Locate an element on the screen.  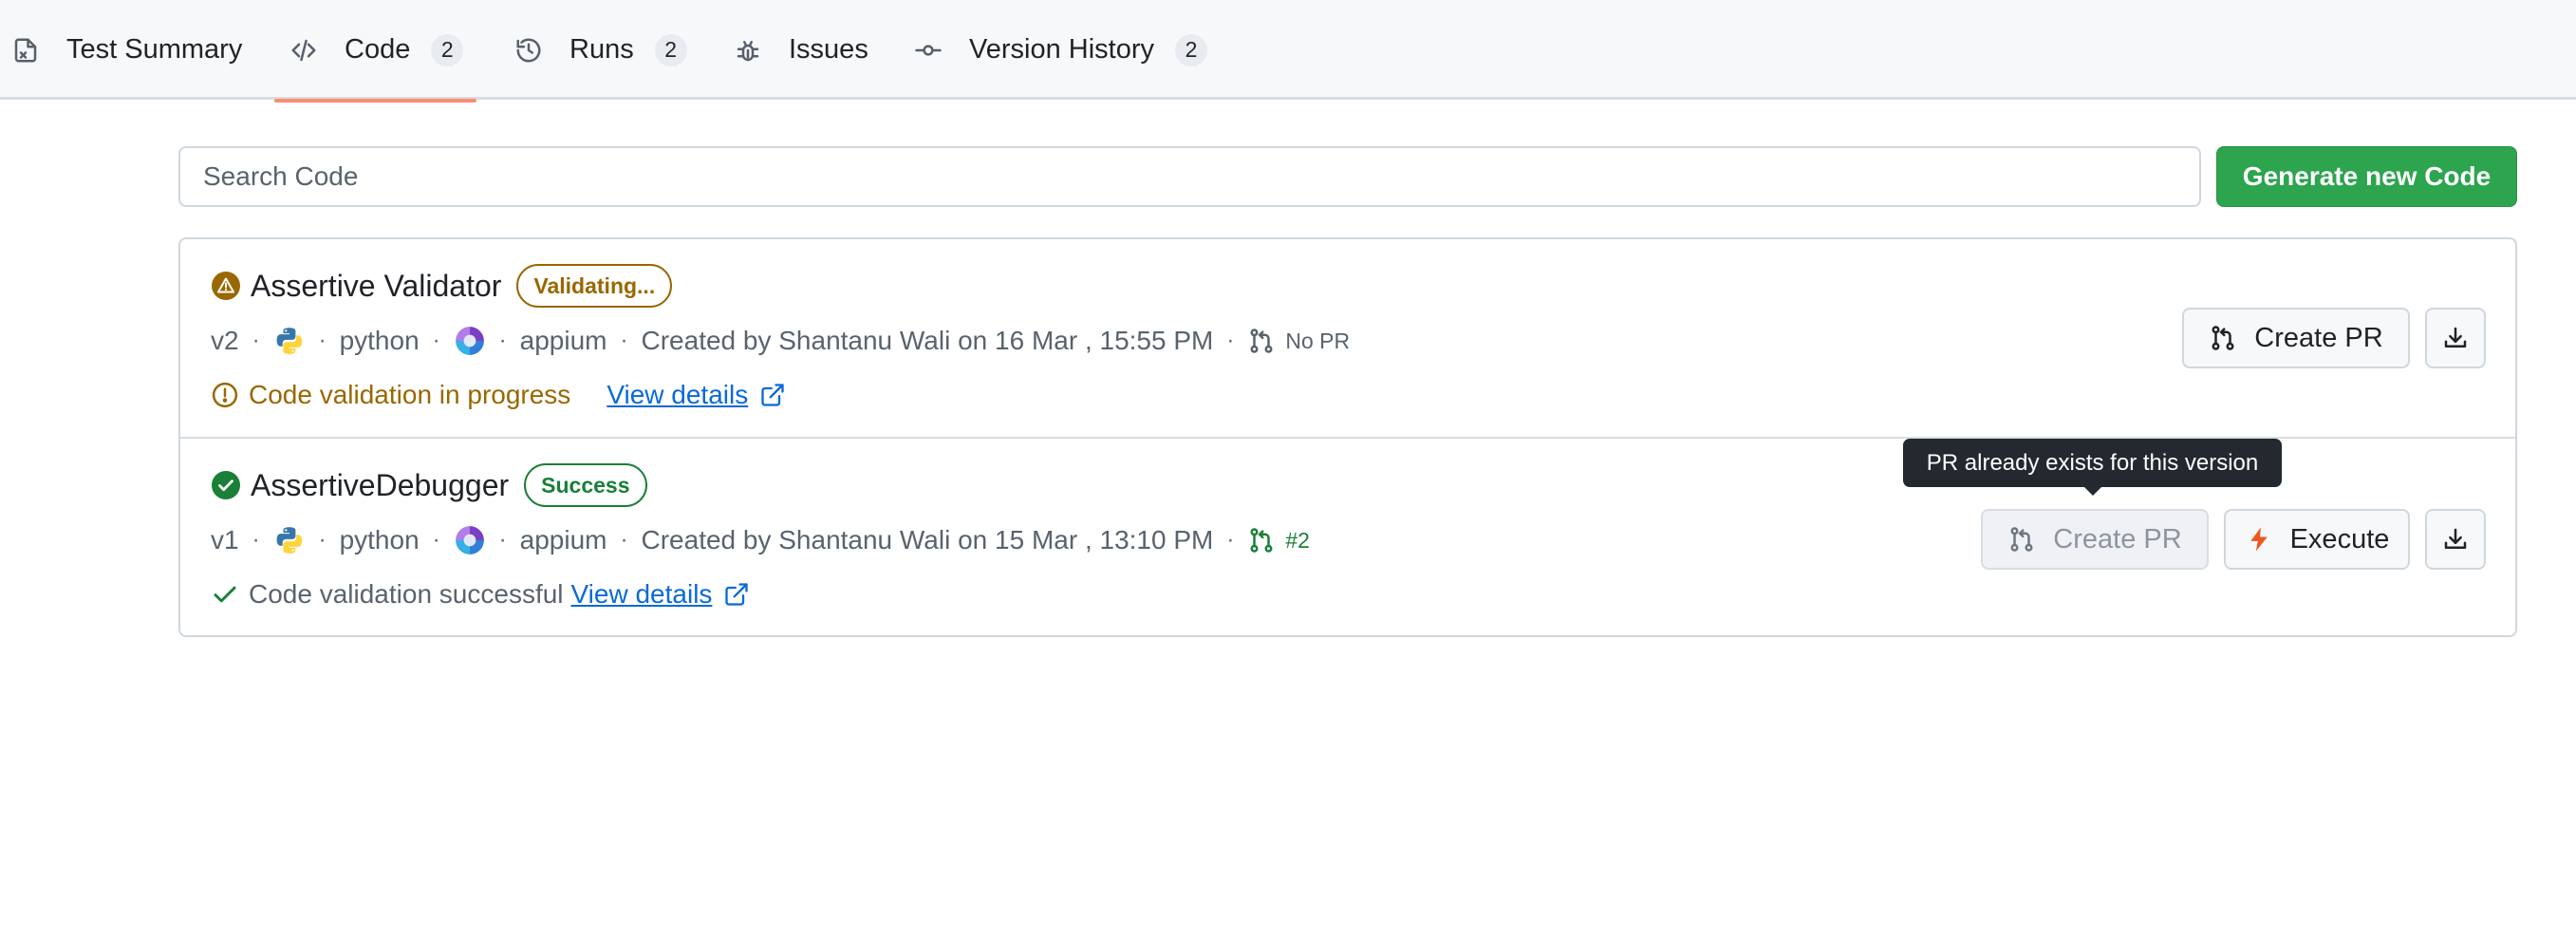
tab-label: Runs is located at coordinates (602, 49).